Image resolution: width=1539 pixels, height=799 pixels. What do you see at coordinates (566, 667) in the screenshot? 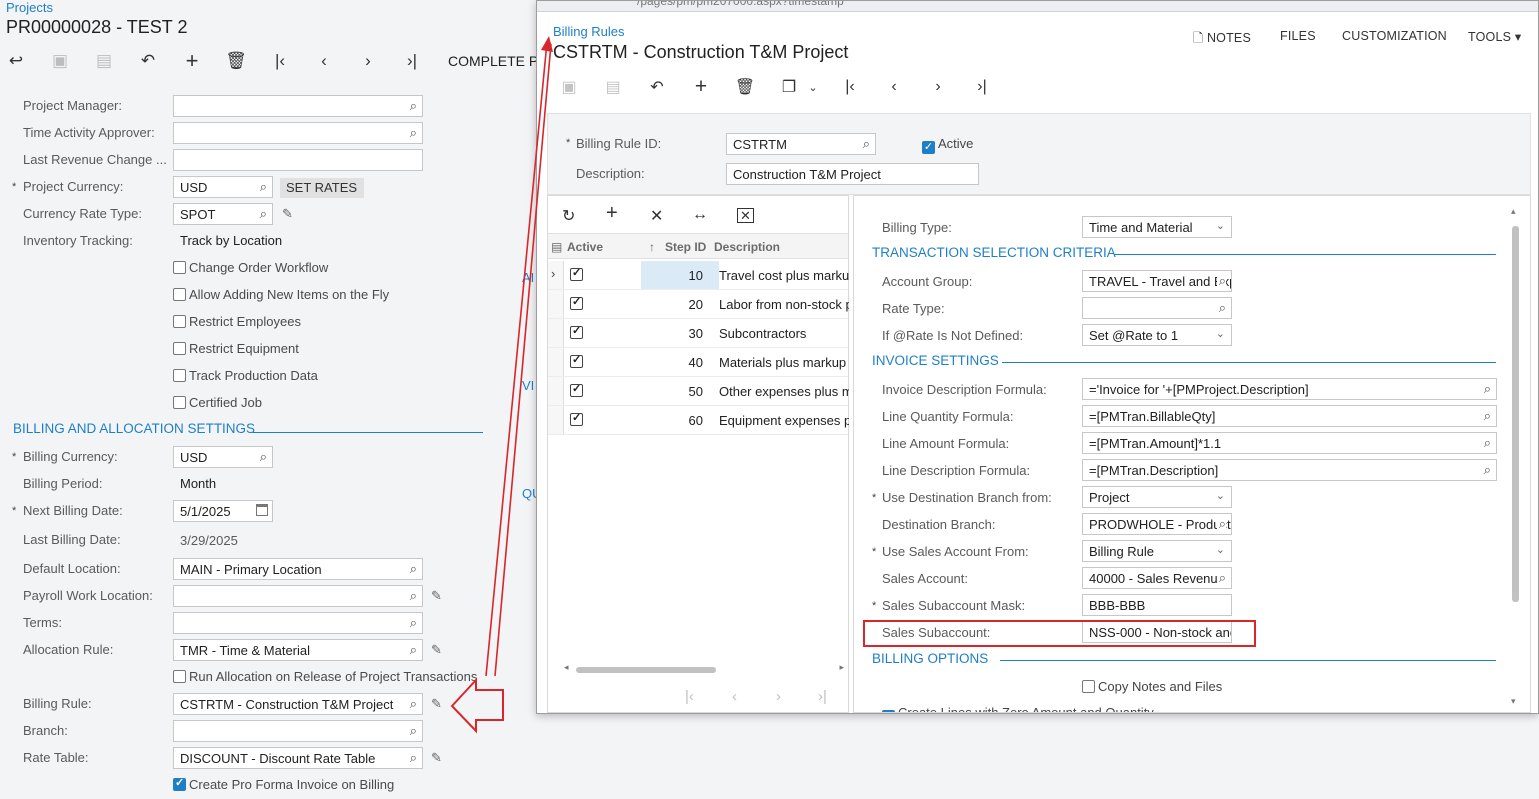
I see `scroll-left-icon: ◂` at bounding box center [566, 667].